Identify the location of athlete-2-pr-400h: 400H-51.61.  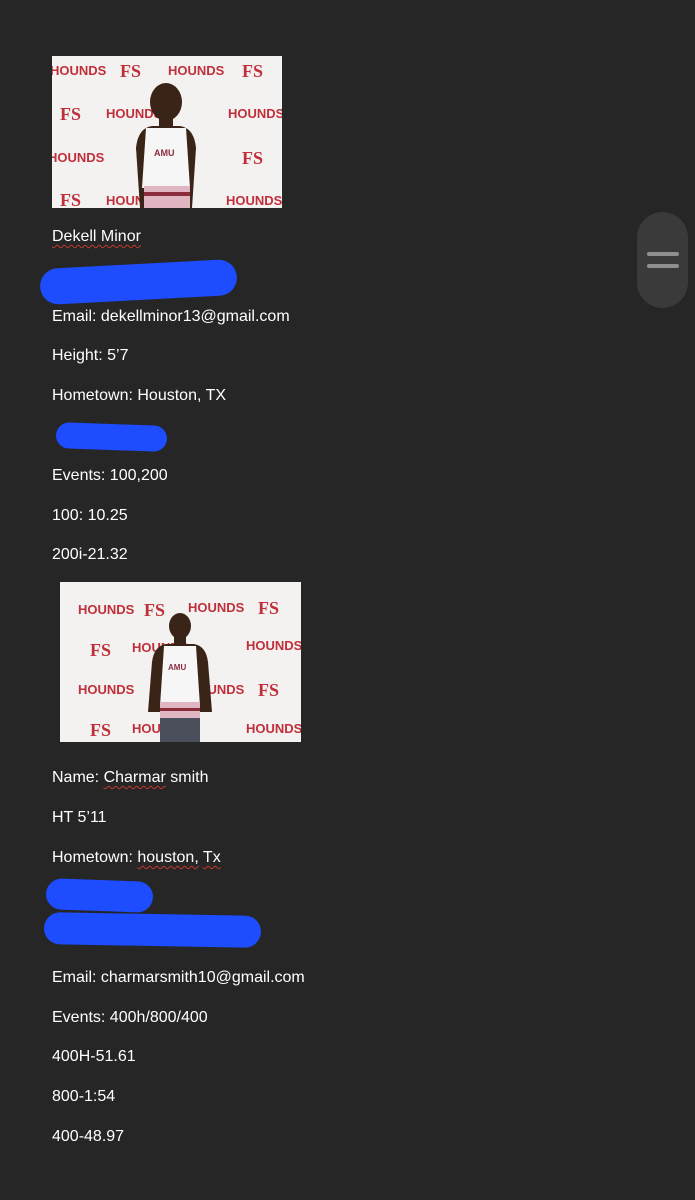
(94, 1056).